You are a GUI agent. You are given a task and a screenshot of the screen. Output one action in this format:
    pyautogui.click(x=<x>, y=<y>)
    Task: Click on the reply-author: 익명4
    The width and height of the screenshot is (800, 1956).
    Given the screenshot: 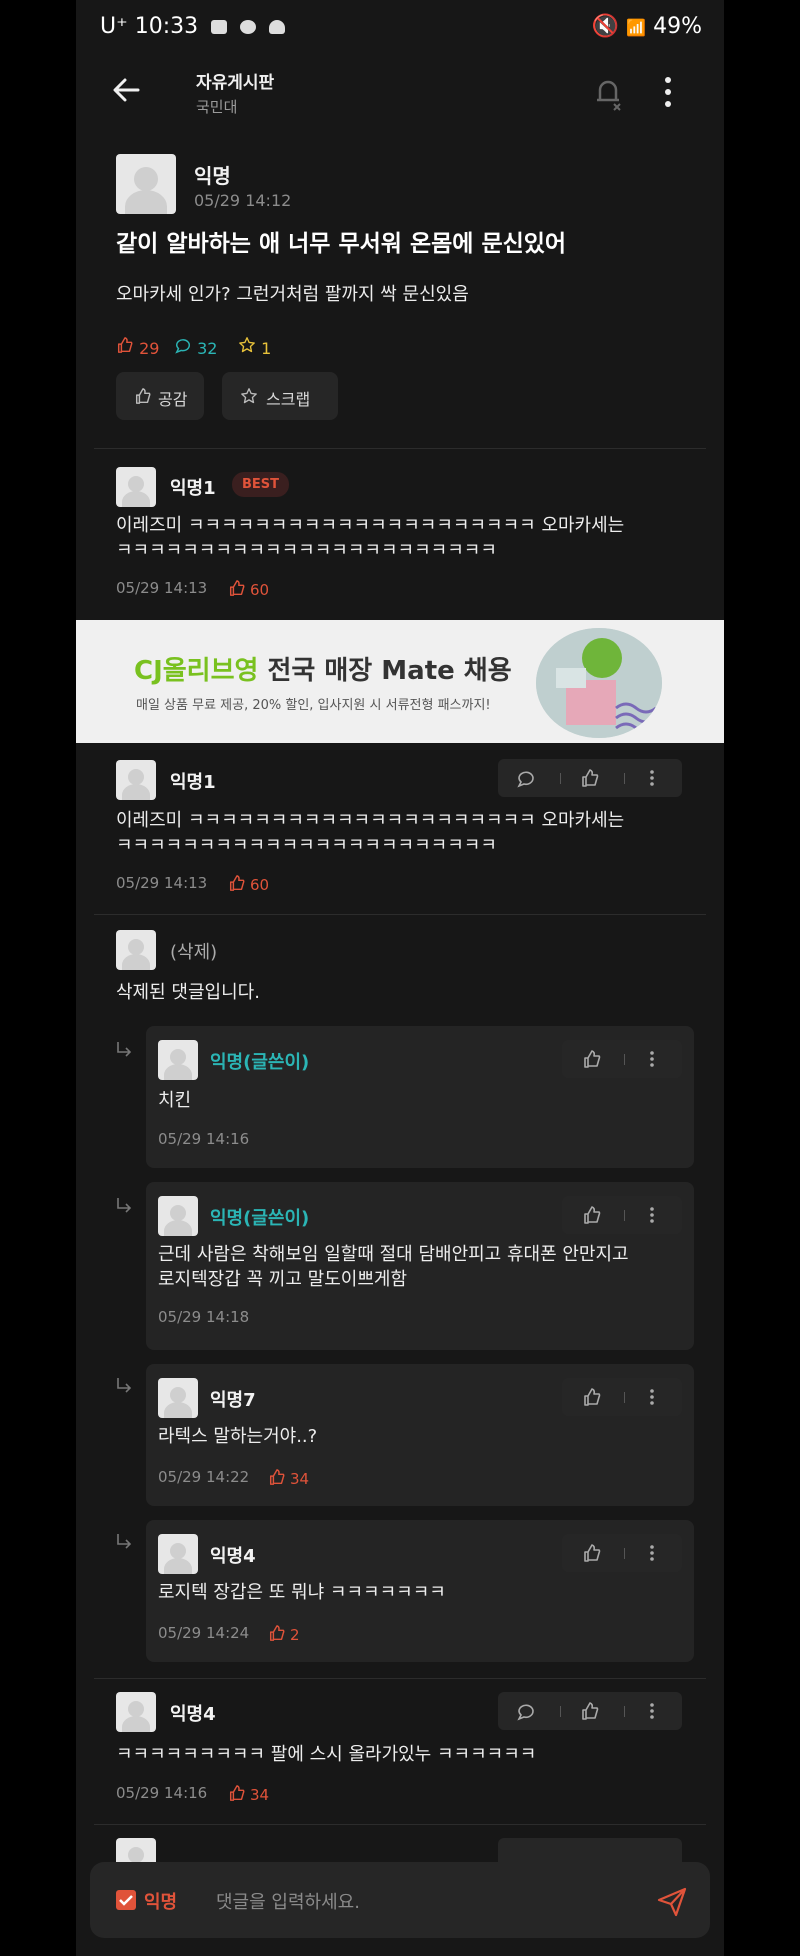 What is the action you would take?
    pyautogui.click(x=233, y=1556)
    